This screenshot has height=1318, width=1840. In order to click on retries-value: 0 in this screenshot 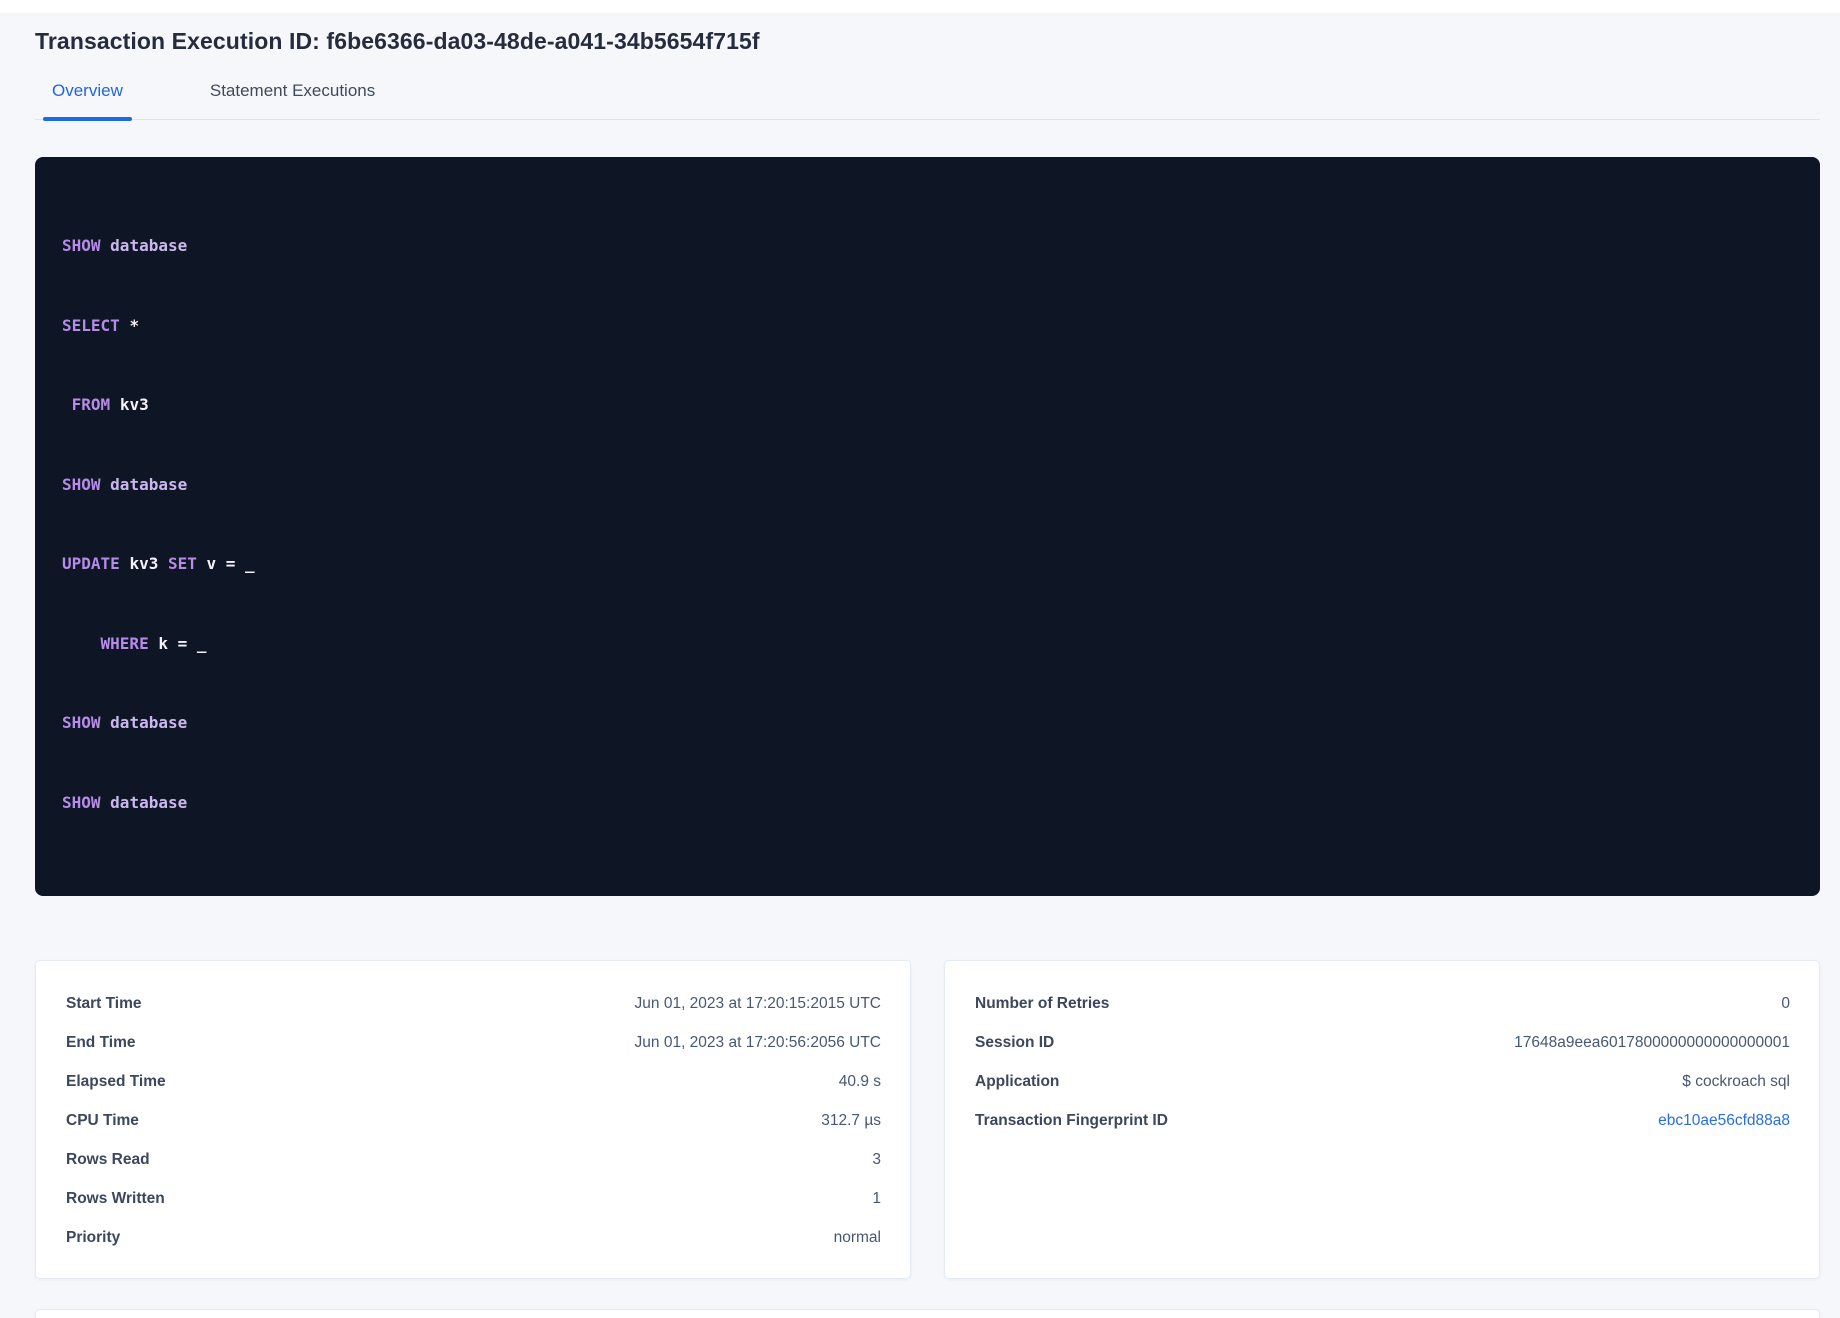, I will do `click(1785, 1003)`.